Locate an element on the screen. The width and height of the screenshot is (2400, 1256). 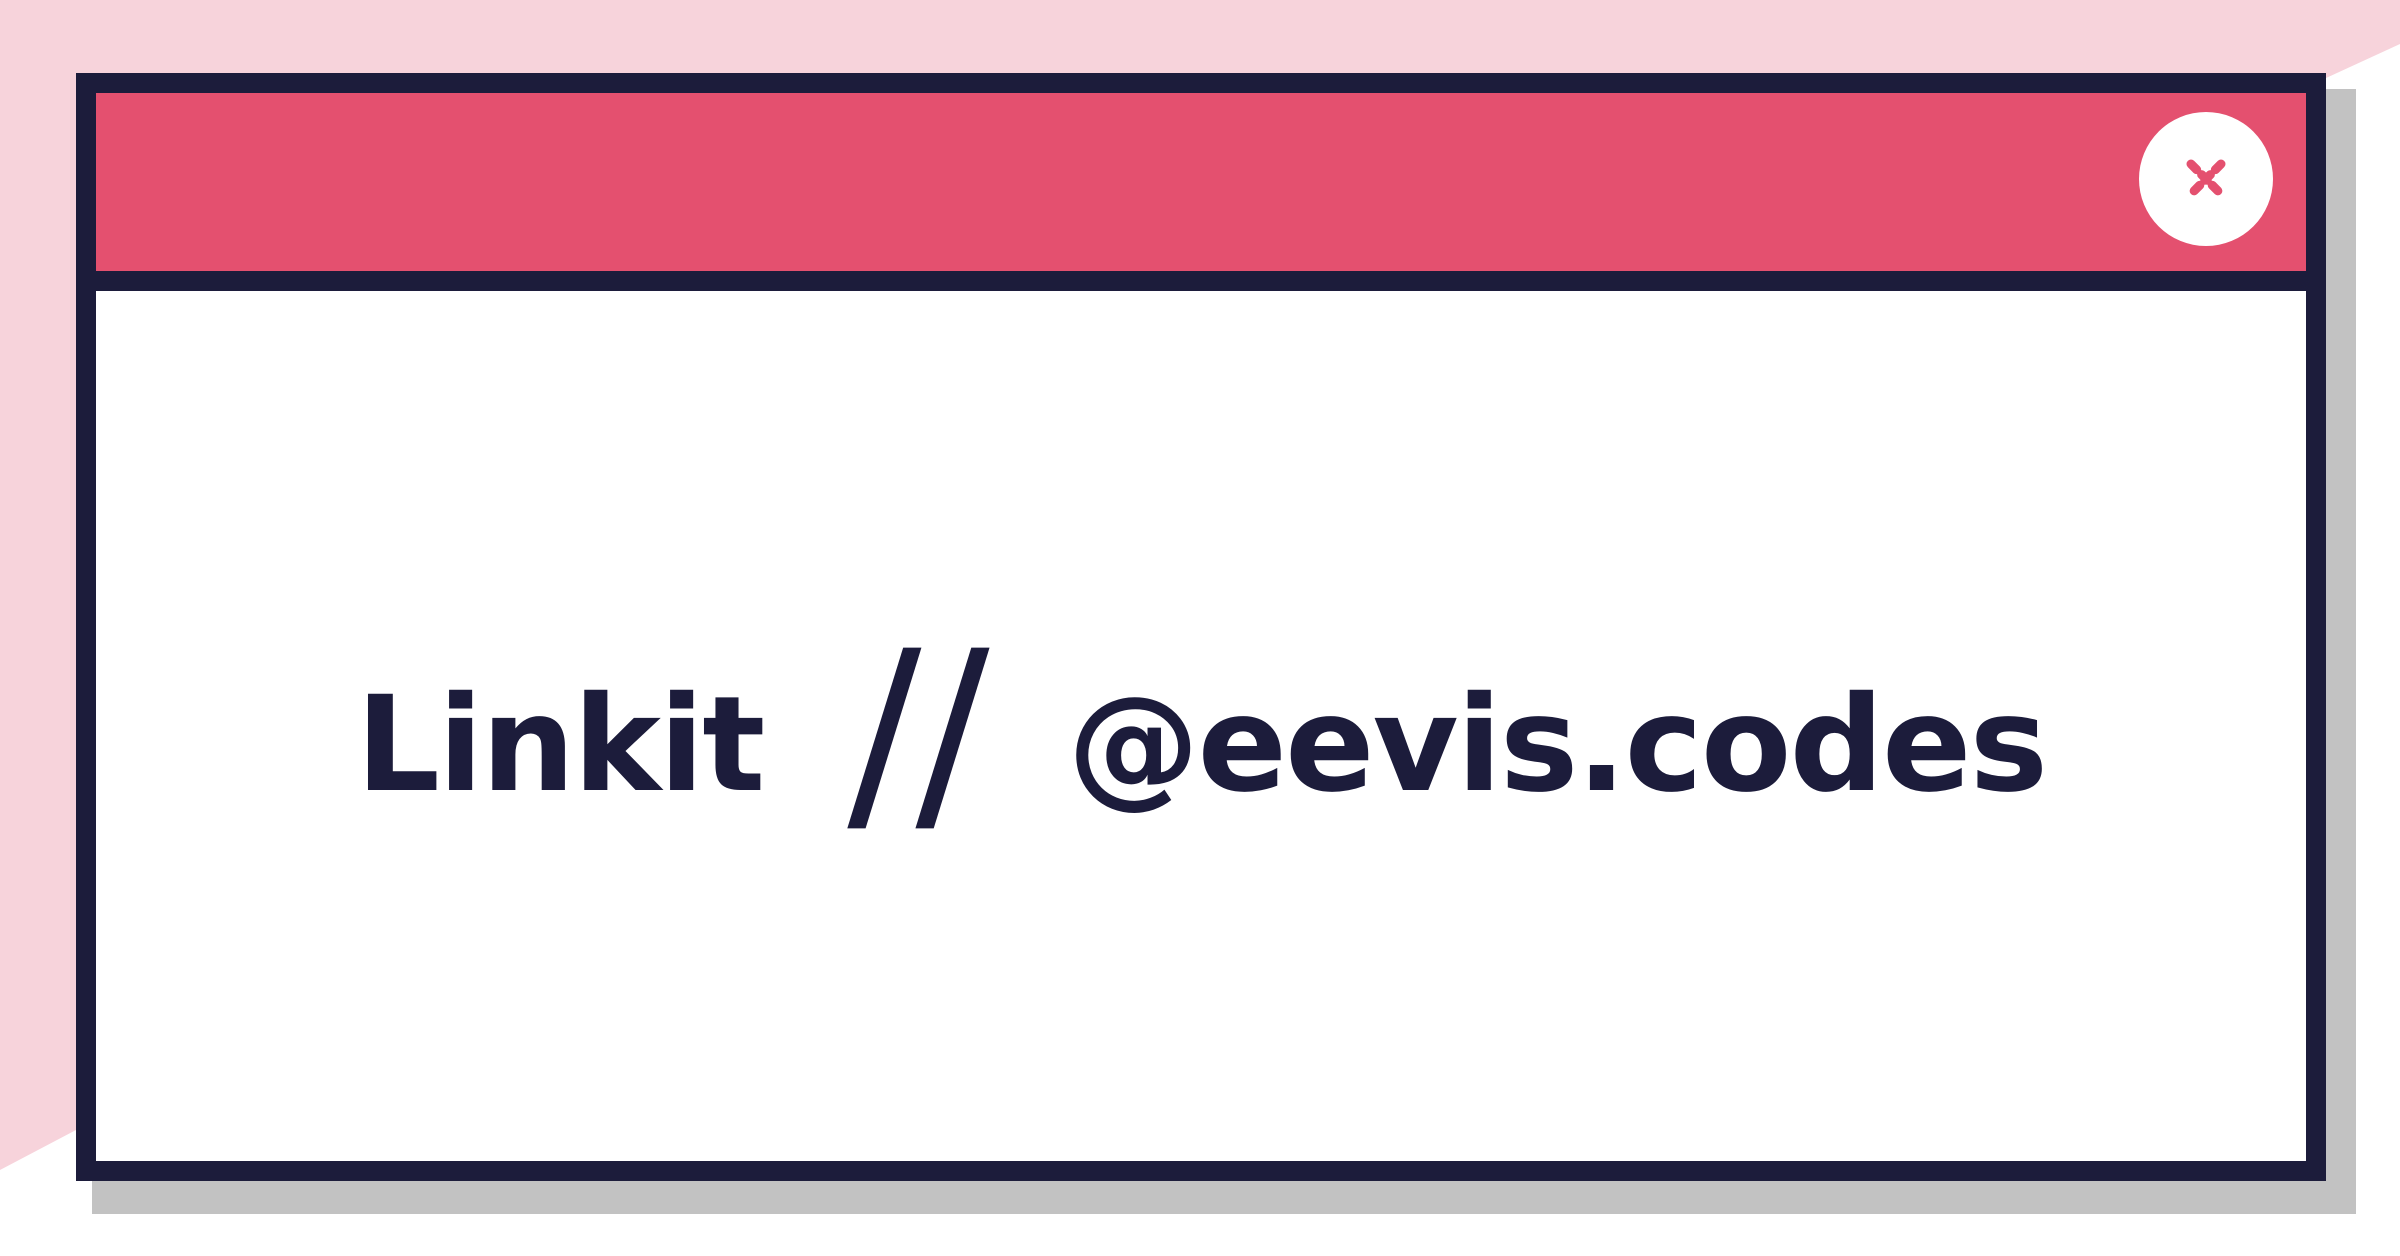
author-handle: @eevis.codes is located at coordinates (1558, 745).